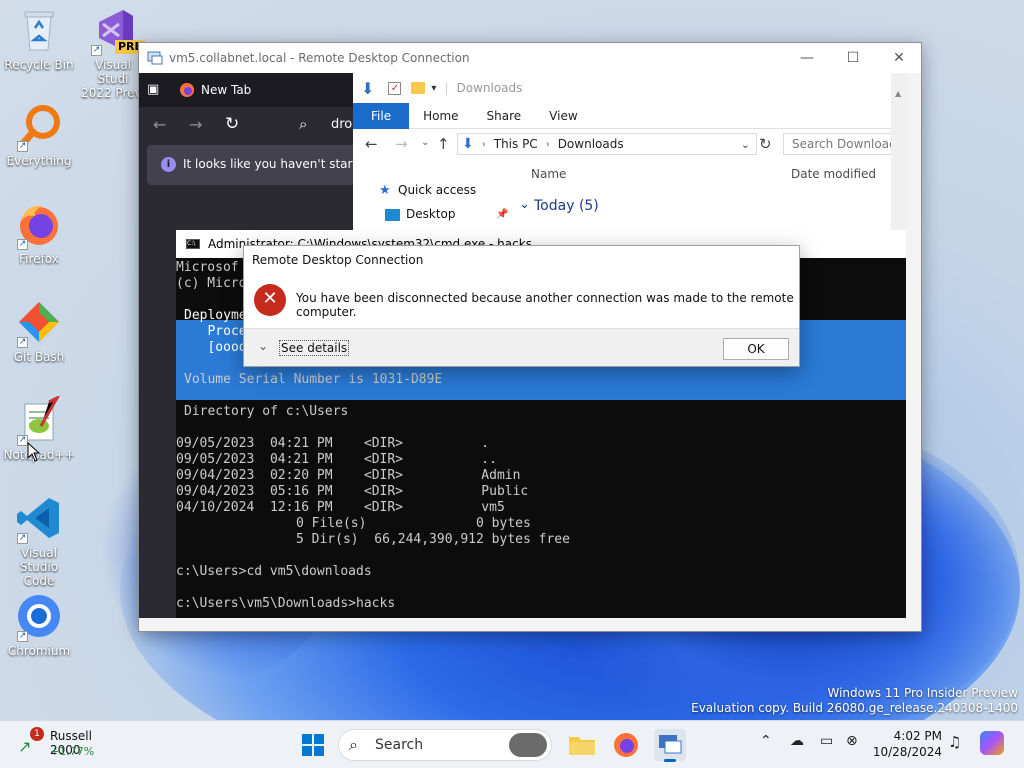 The width and height of the screenshot is (1024, 768). What do you see at coordinates (797, 741) in the screenshot?
I see `cloud-offline-icon: ☁` at bounding box center [797, 741].